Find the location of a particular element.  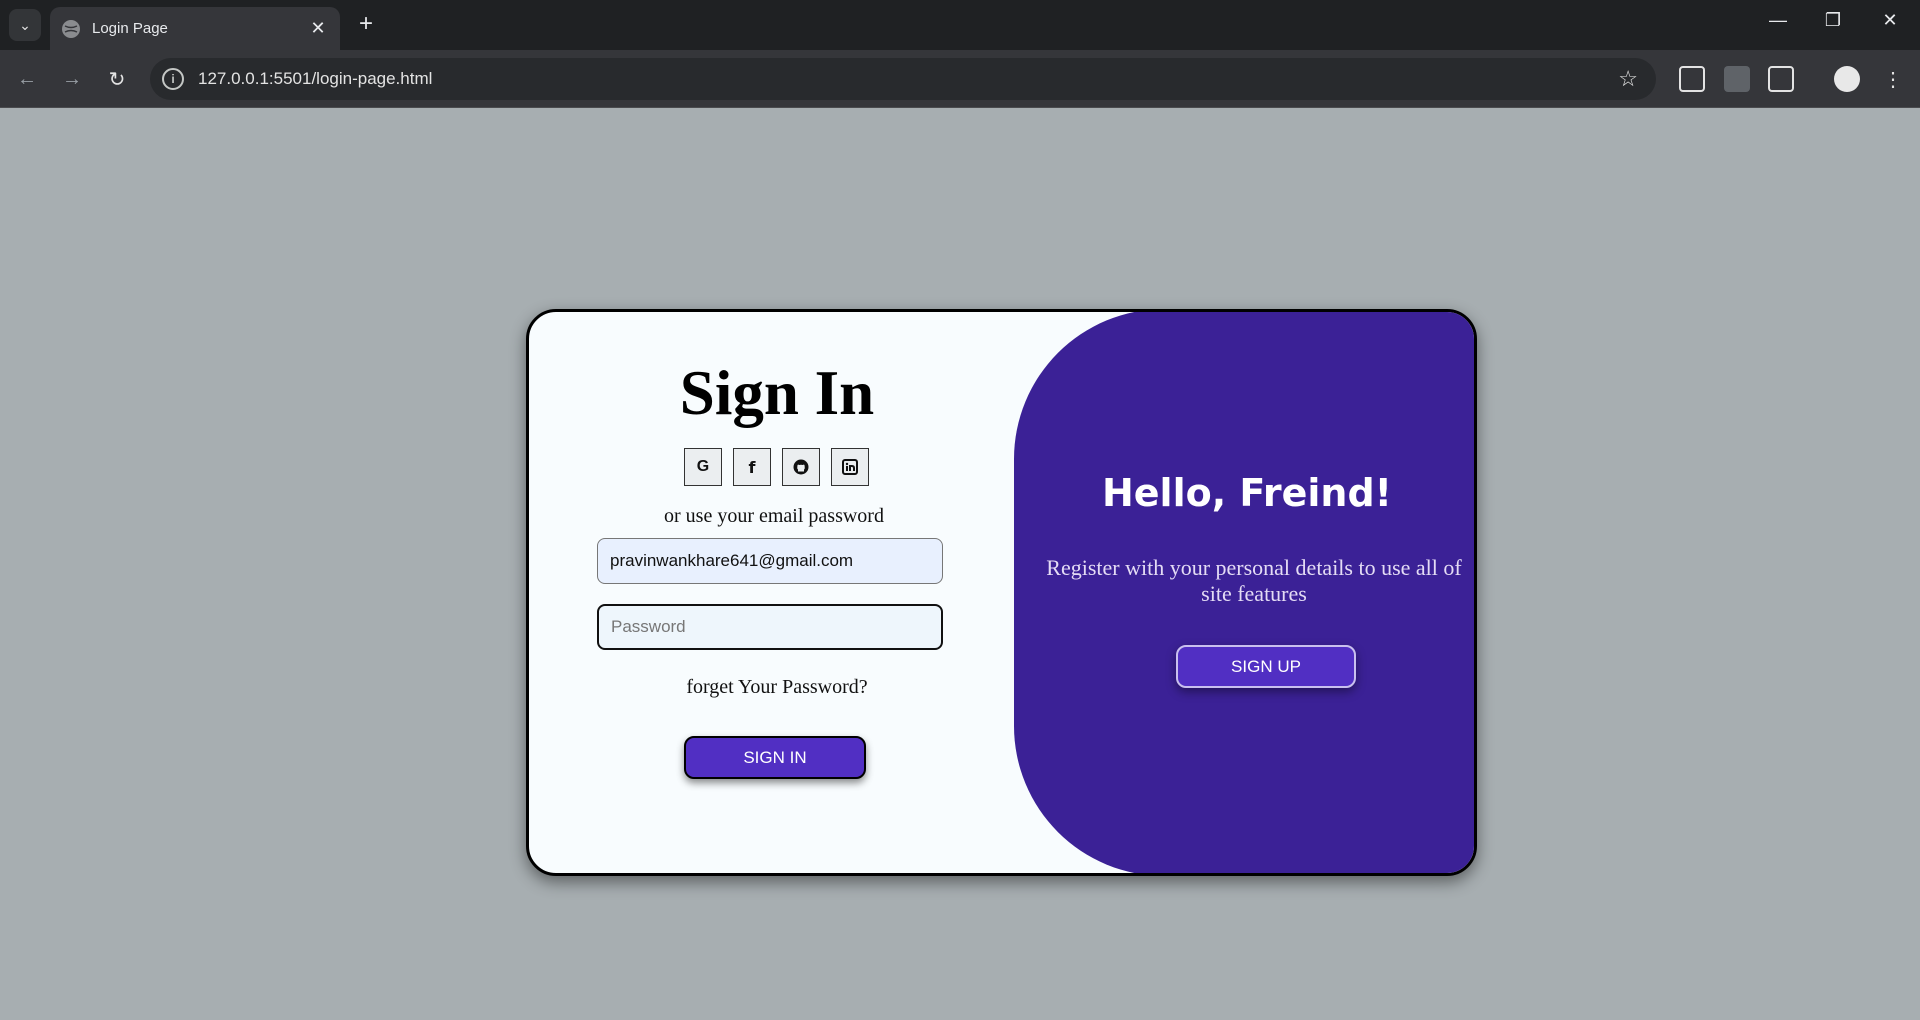

forward-button: → is located at coordinates (72, 79).